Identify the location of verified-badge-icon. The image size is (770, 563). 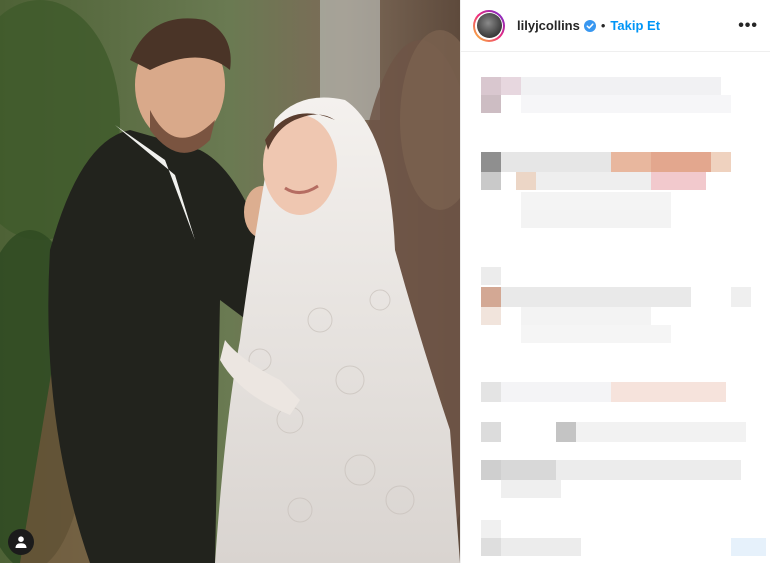
(589, 25).